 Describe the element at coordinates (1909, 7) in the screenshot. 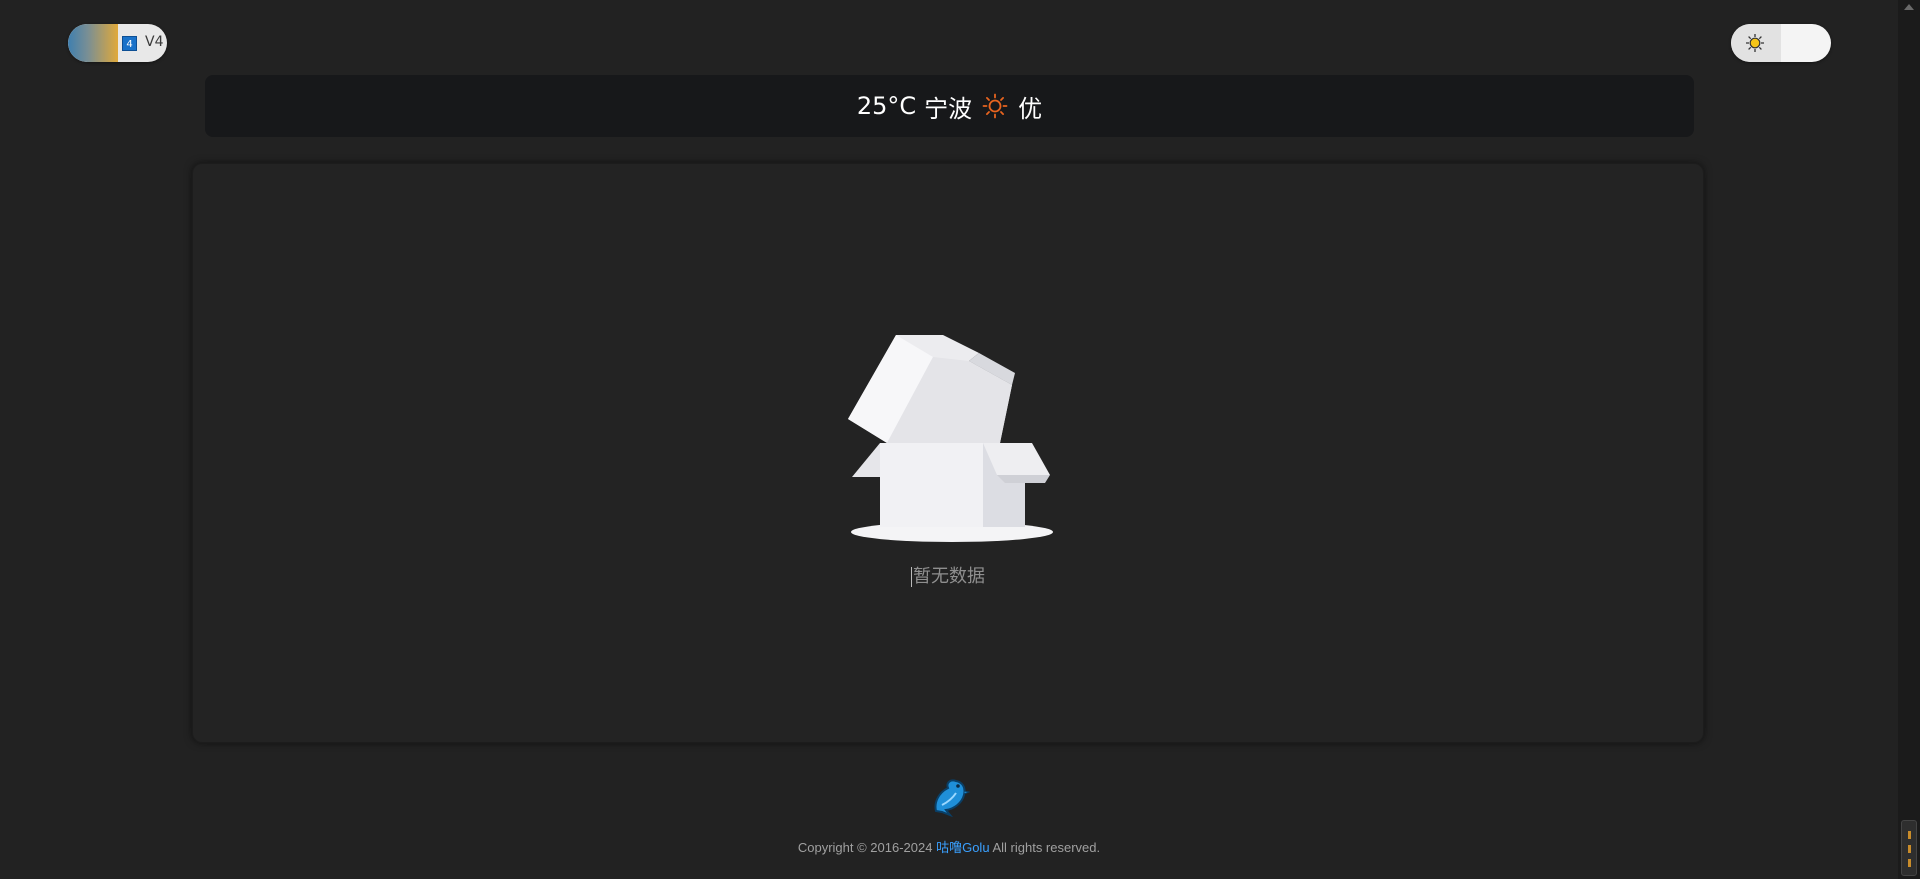

I see `scroll-up-arrow-icon` at that location.